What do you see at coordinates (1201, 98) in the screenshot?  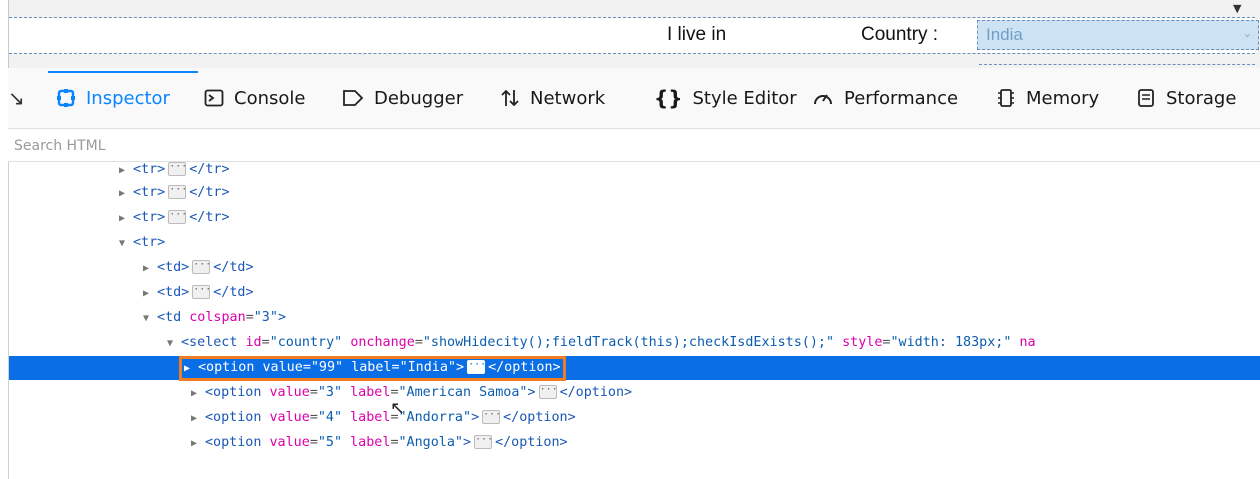 I see `tab-storage-label: Storage` at bounding box center [1201, 98].